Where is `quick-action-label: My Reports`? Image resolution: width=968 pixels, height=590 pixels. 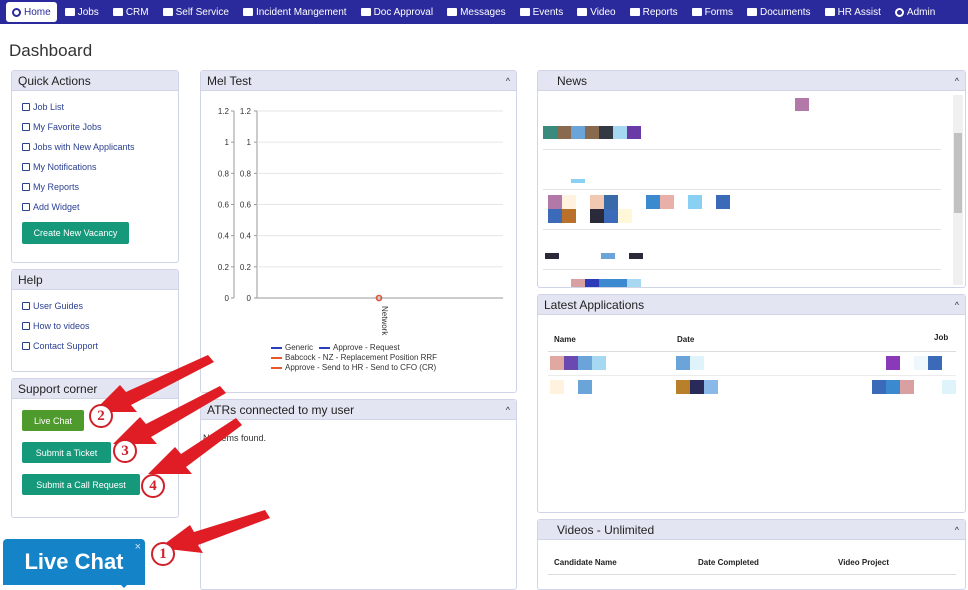 quick-action-label: My Reports is located at coordinates (56, 187).